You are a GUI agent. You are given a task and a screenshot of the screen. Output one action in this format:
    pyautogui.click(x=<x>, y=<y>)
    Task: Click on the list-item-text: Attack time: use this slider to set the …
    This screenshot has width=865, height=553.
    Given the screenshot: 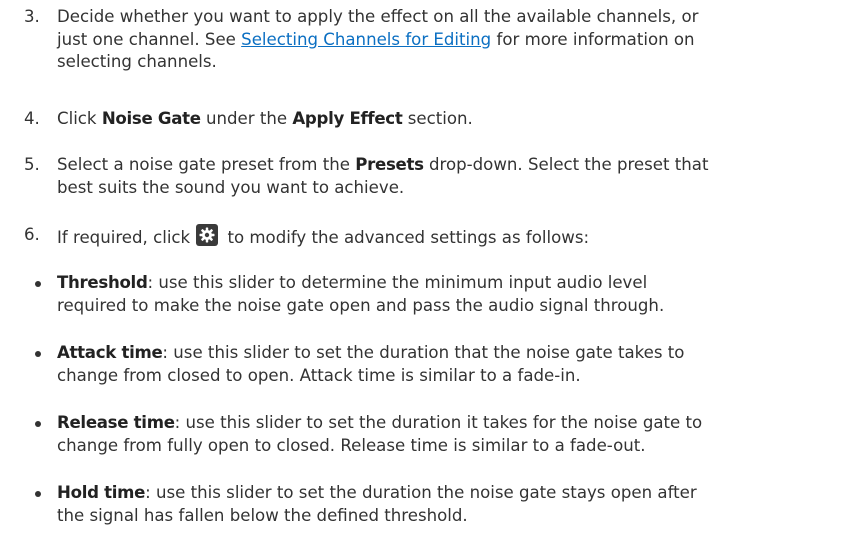 What is the action you would take?
    pyautogui.click(x=460, y=364)
    